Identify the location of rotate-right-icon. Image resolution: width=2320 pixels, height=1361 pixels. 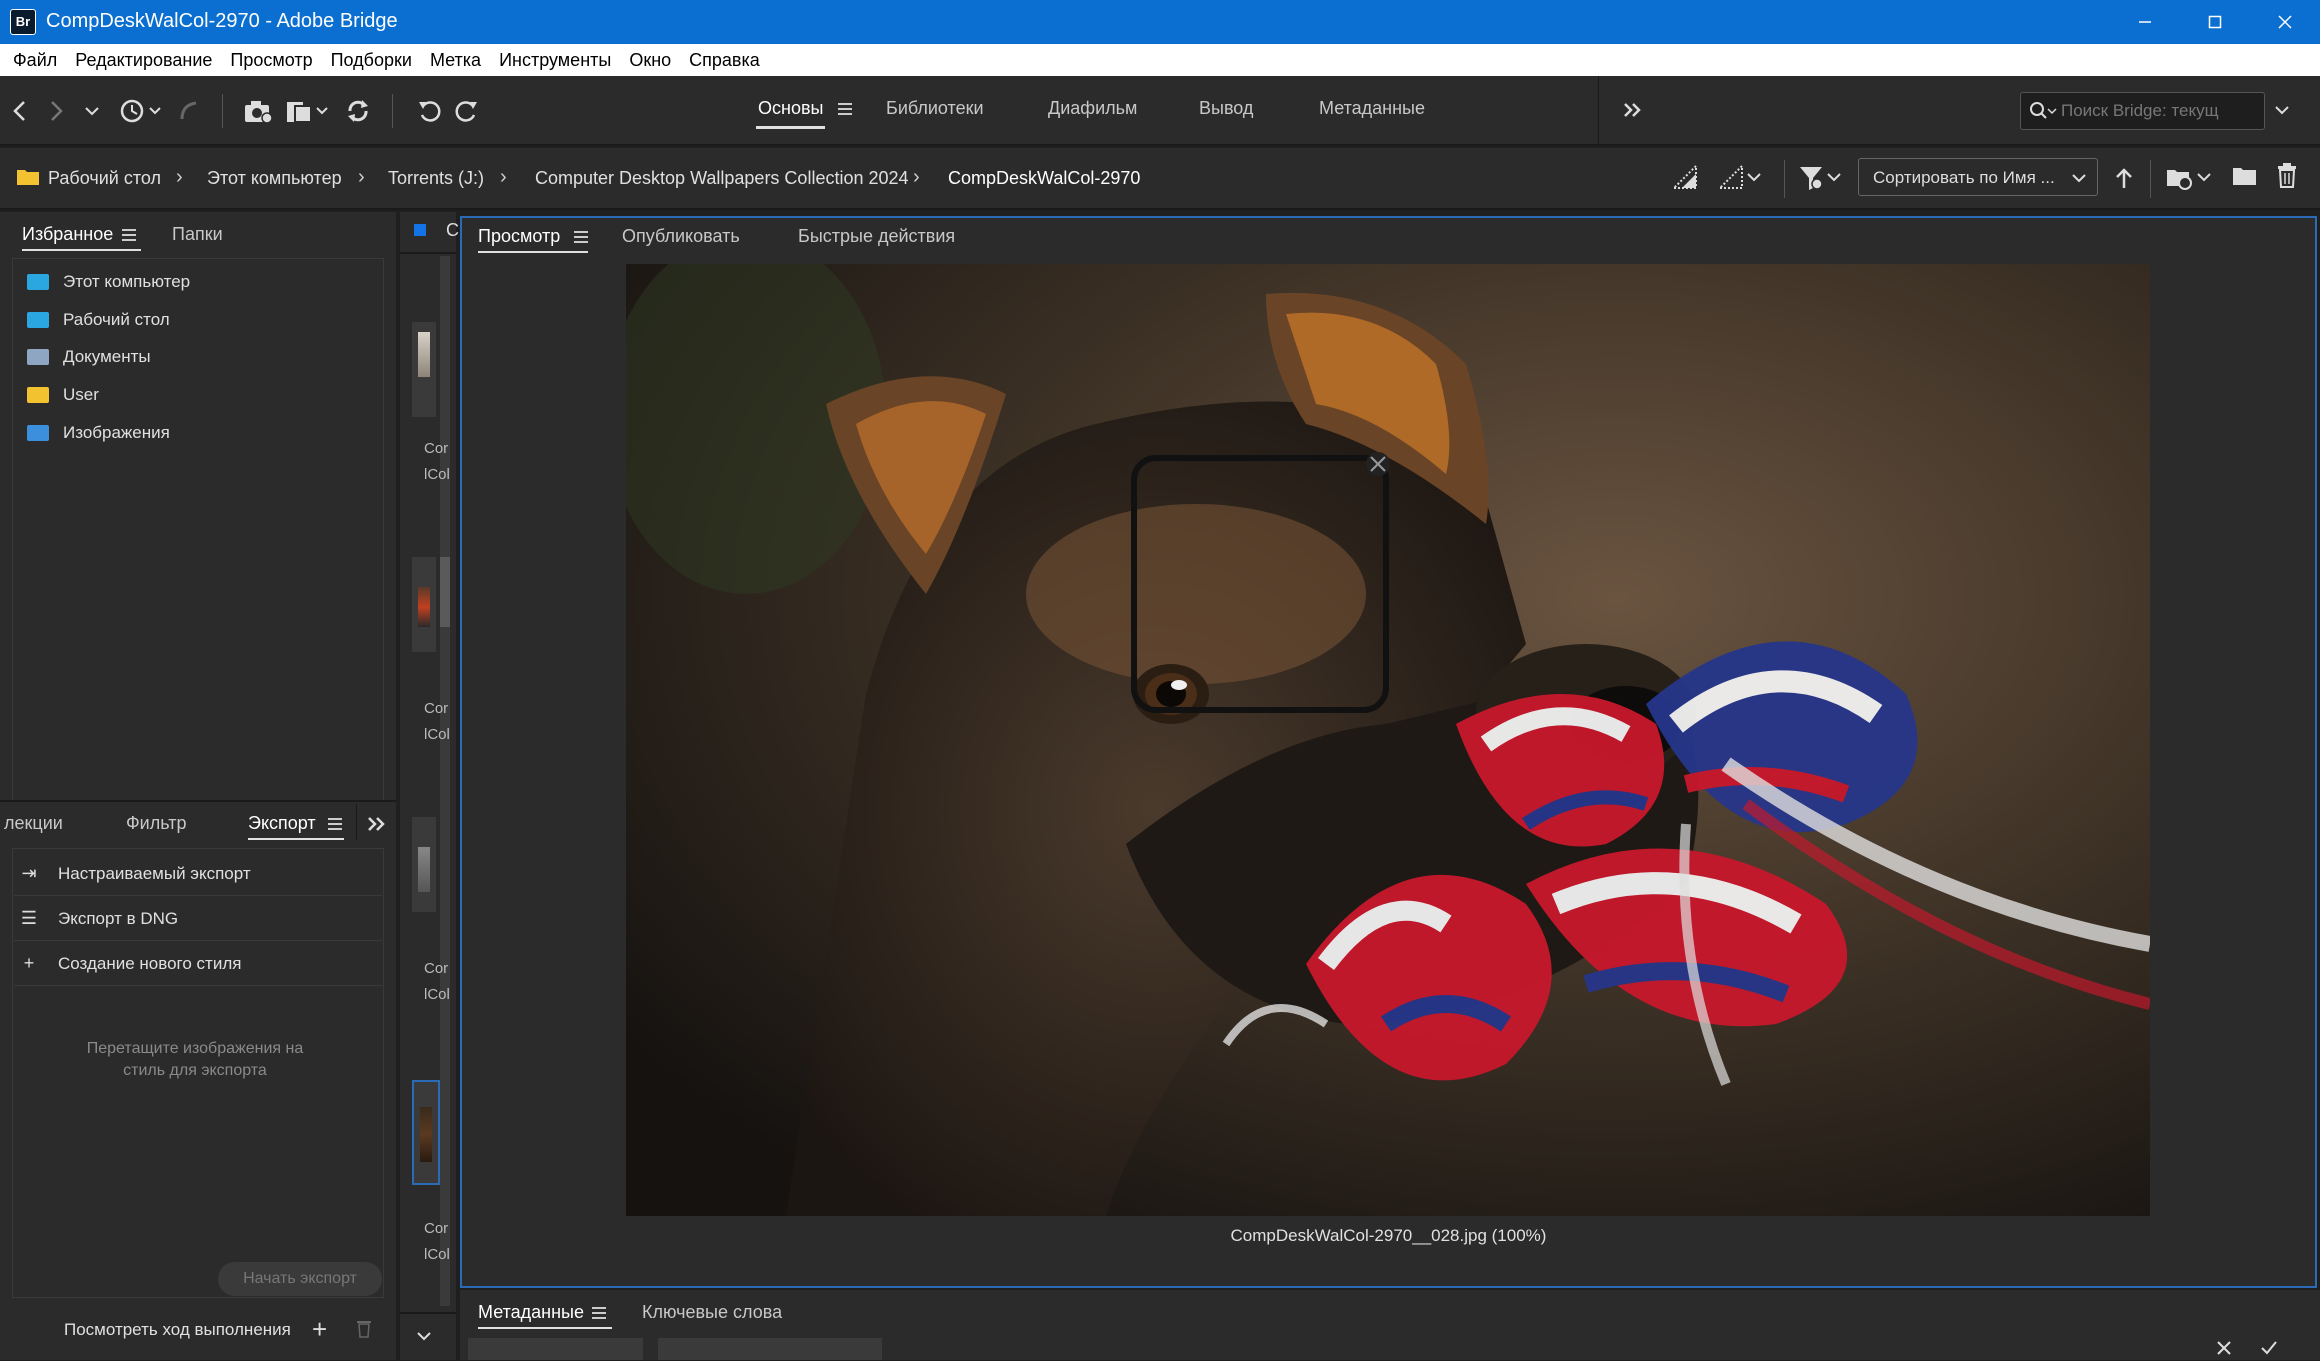
(466, 111).